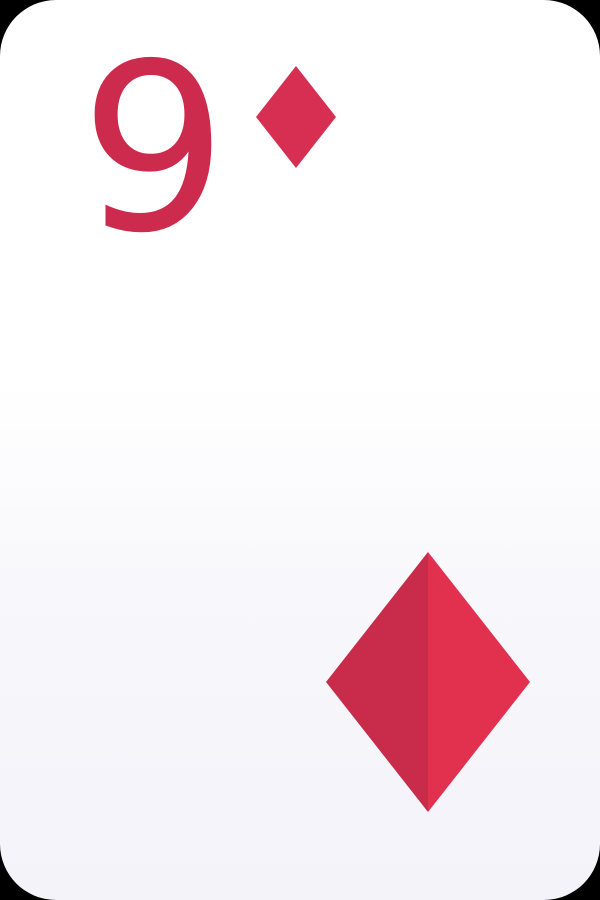 The height and width of the screenshot is (900, 600). Describe the element at coordinates (377, 682) in the screenshot. I see `big-diamond-left-half` at that location.